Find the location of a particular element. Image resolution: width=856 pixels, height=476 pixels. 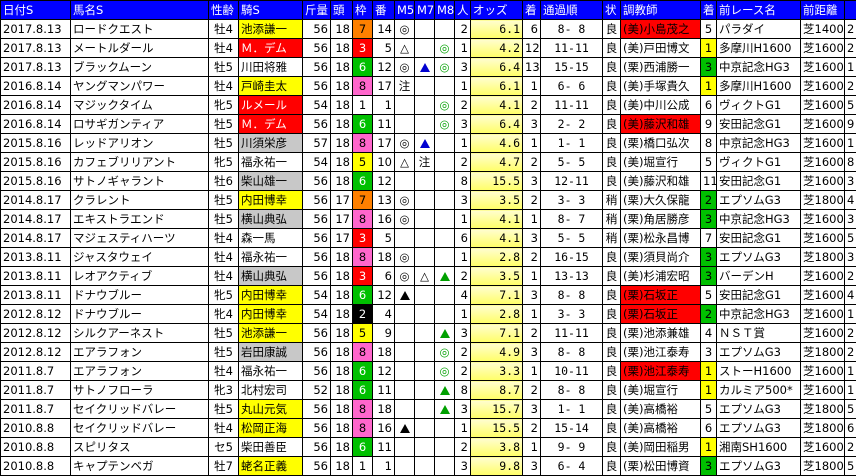

gate-cell: 5 is located at coordinates (363, 162).